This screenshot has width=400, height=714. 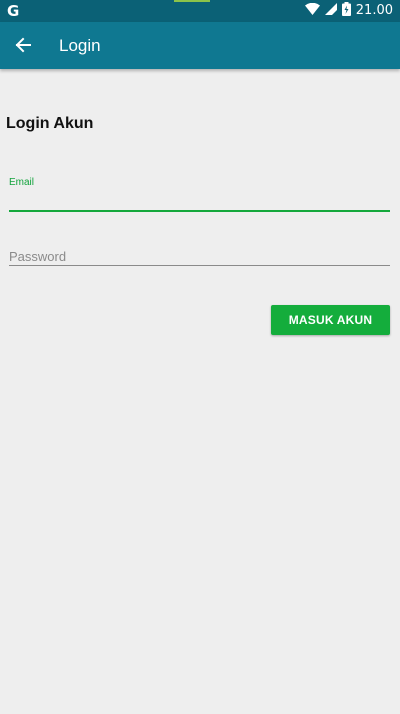 What do you see at coordinates (200, 45) in the screenshot?
I see `app-bar: Login` at bounding box center [200, 45].